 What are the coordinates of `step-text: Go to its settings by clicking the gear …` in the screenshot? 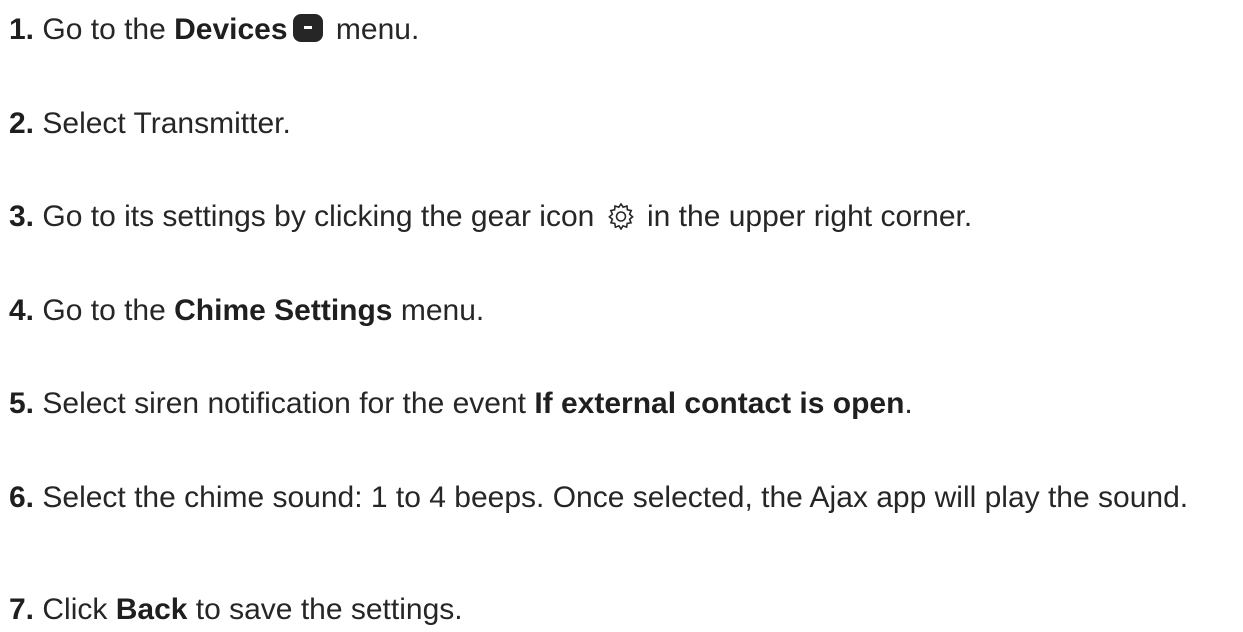 It's located at (322, 216).